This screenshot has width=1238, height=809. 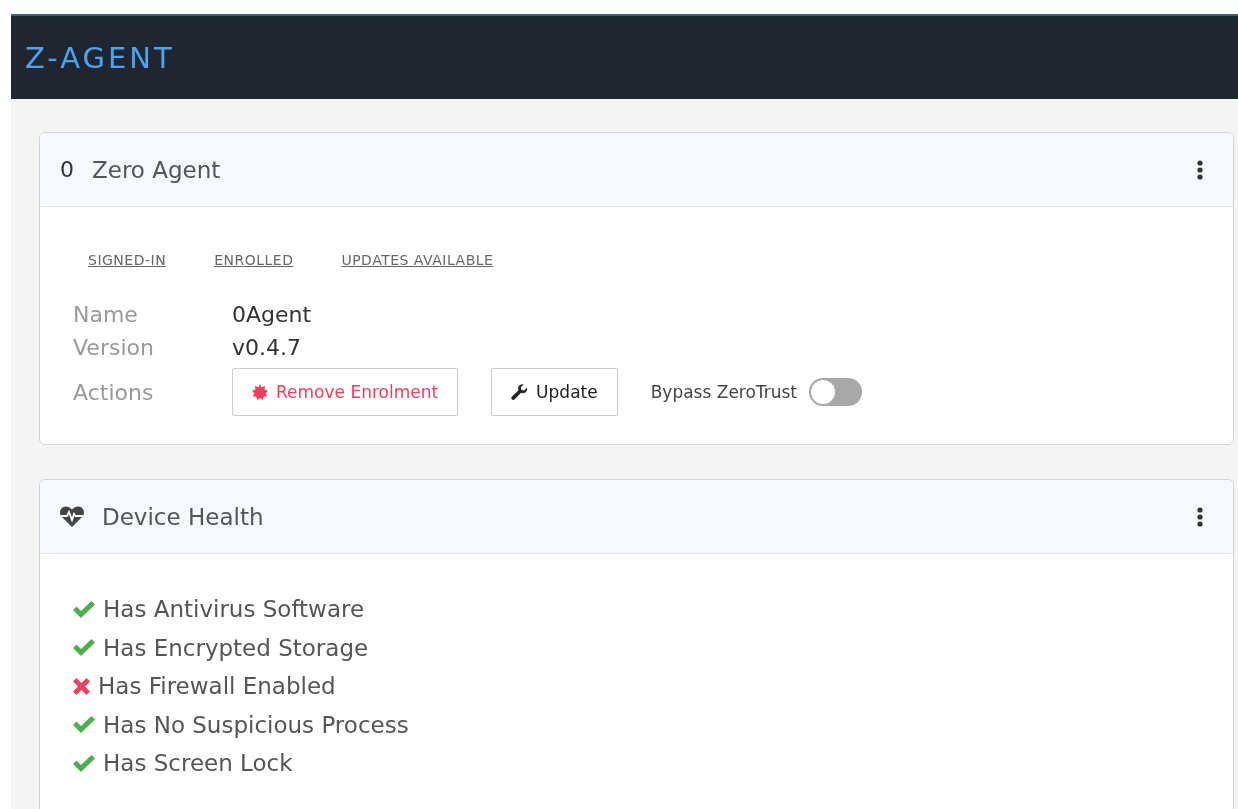 What do you see at coordinates (345, 392) in the screenshot?
I see `remove-enrolment-button: Remove Enrolment` at bounding box center [345, 392].